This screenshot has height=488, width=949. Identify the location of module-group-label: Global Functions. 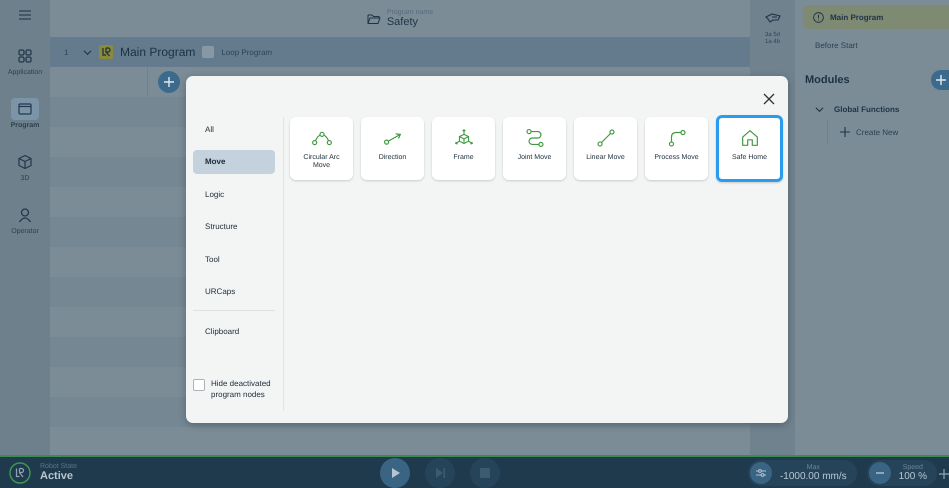
(867, 109).